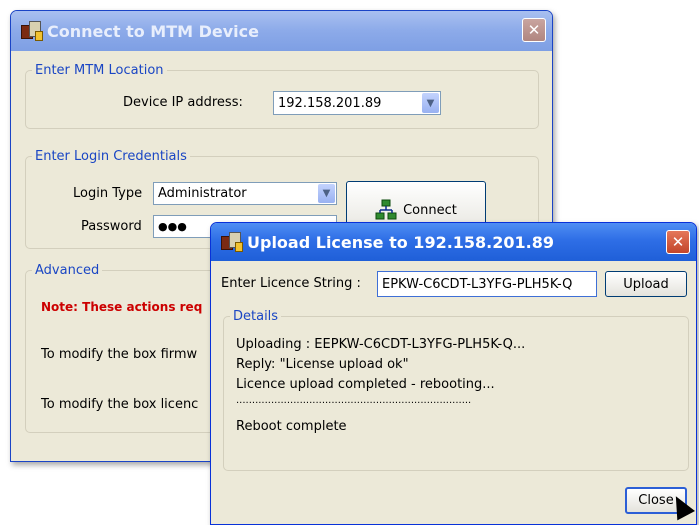 The width and height of the screenshot is (699, 525). What do you see at coordinates (183, 102) in the screenshot?
I see `ip-label: Device IP address:` at bounding box center [183, 102].